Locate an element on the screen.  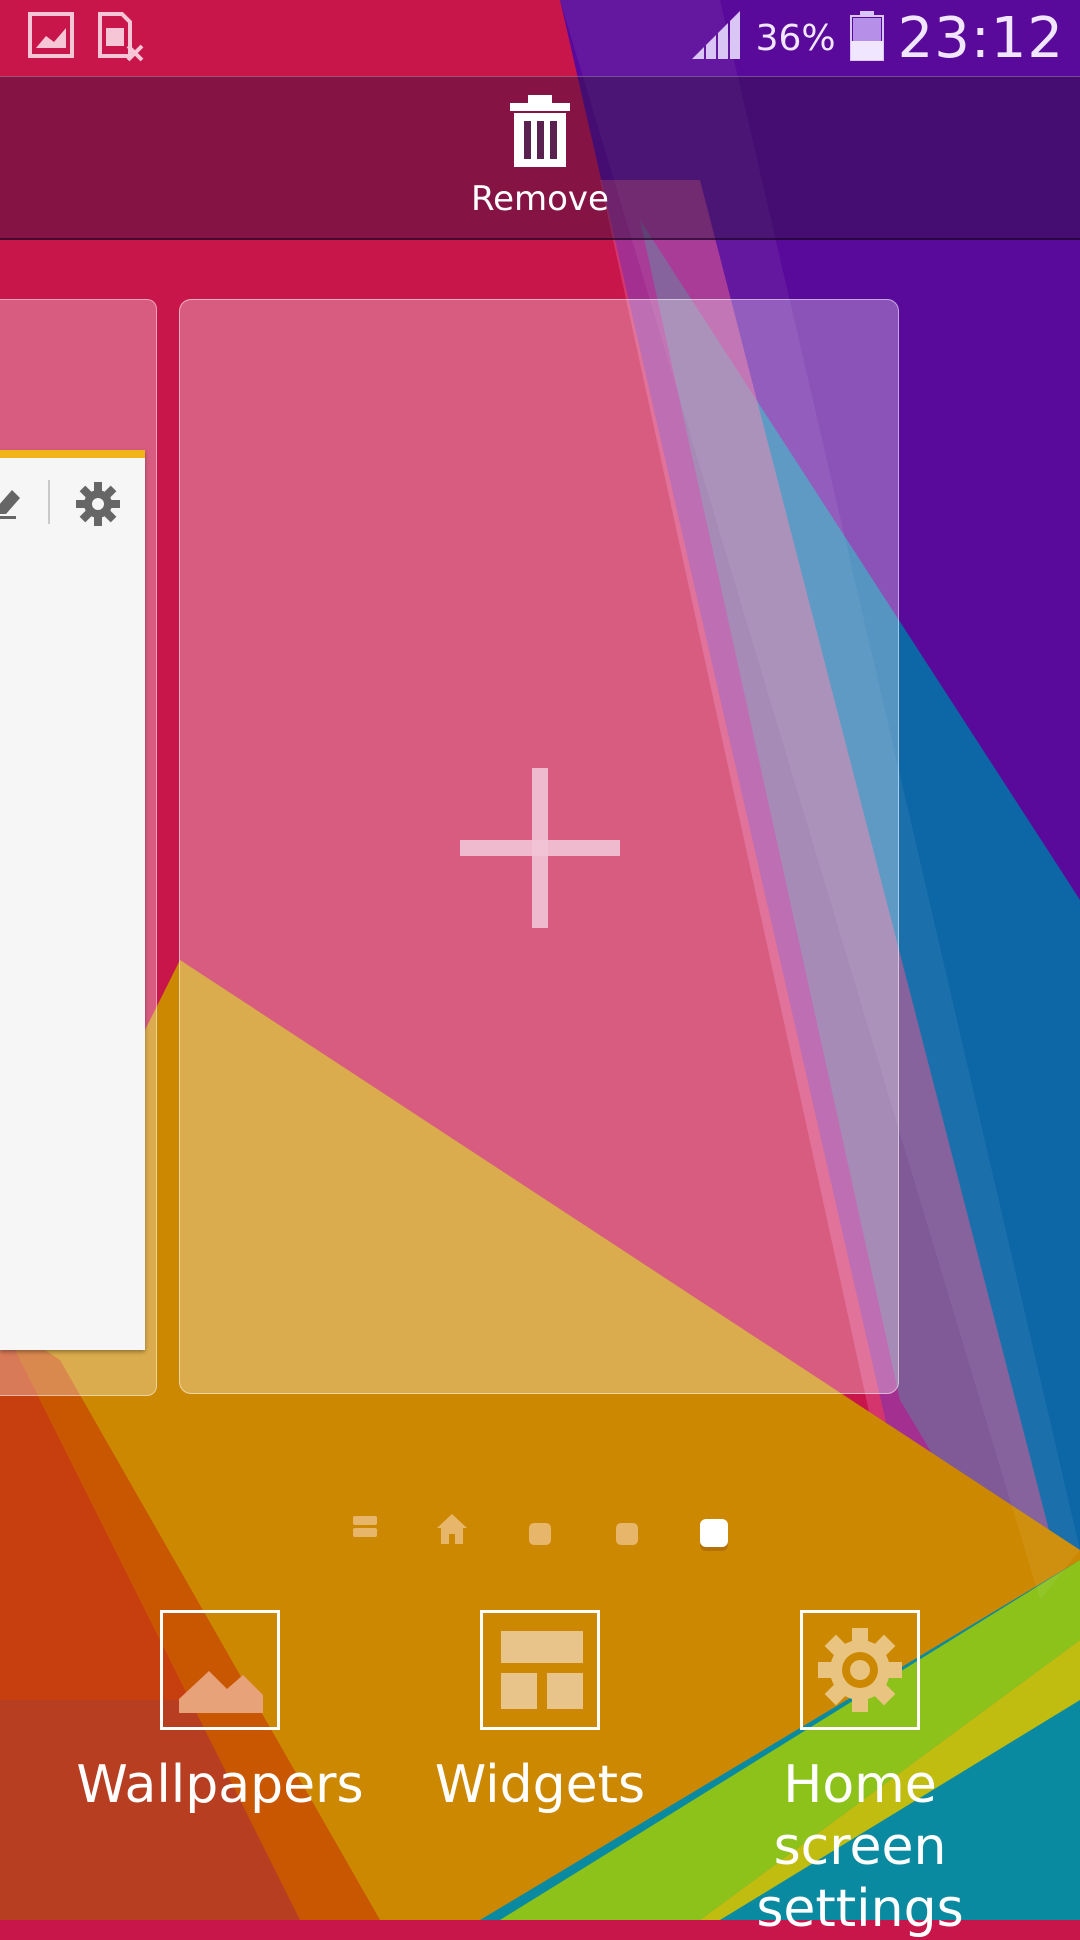
signal-icon is located at coordinates (716, 38).